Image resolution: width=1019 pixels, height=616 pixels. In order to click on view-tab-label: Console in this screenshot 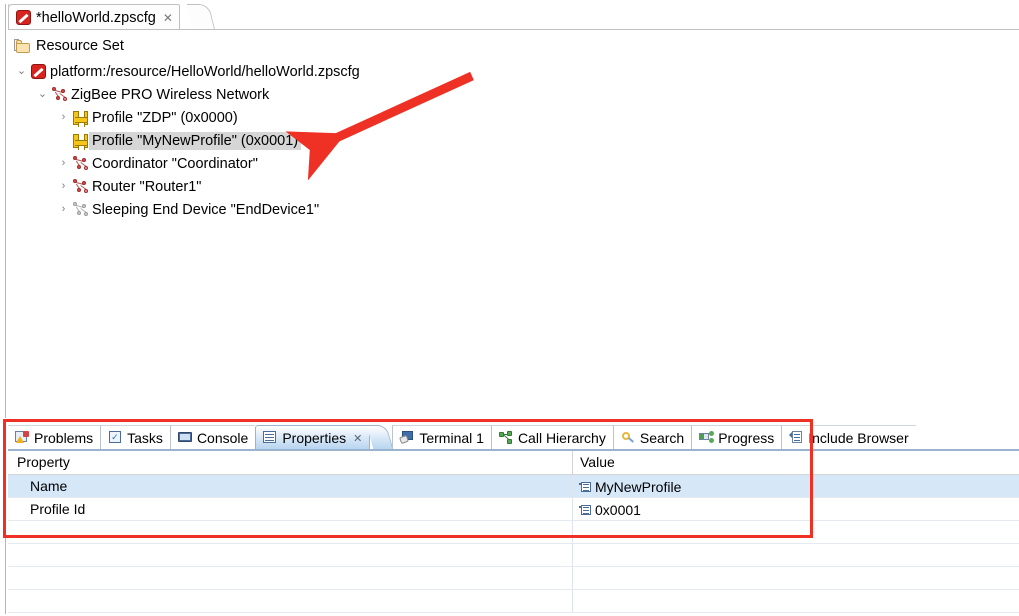, I will do `click(222, 438)`.